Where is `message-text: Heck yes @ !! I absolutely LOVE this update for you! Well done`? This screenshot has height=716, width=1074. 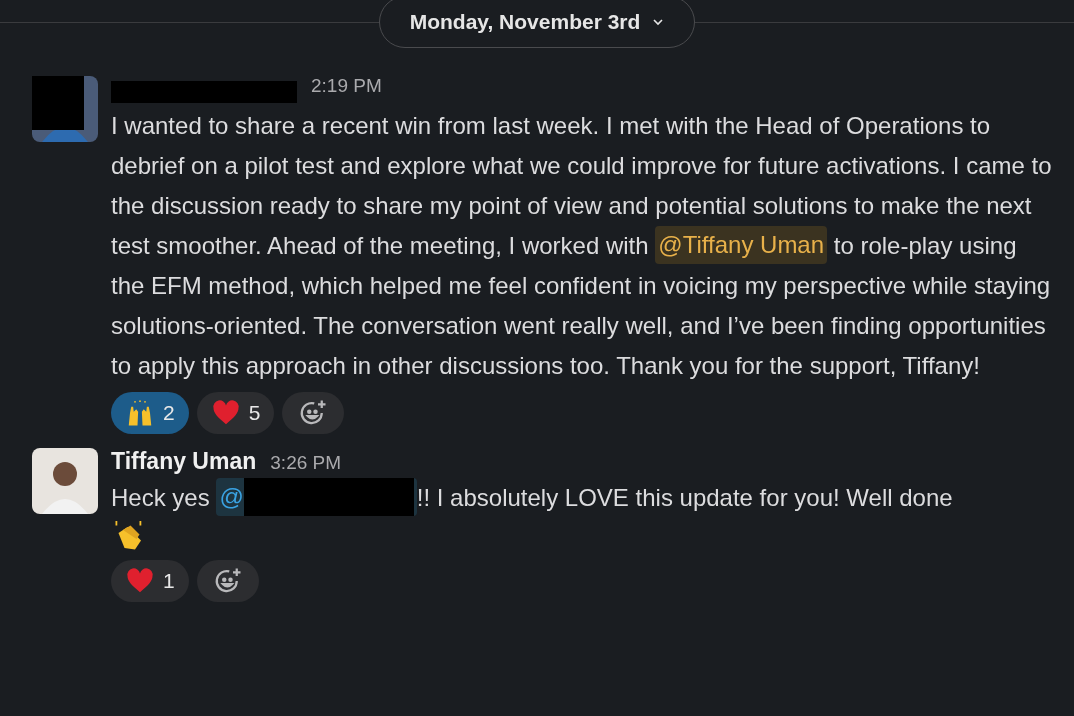 message-text: Heck yes @ !! I absolutely LOVE this update for you! Well done is located at coordinates (582, 498).